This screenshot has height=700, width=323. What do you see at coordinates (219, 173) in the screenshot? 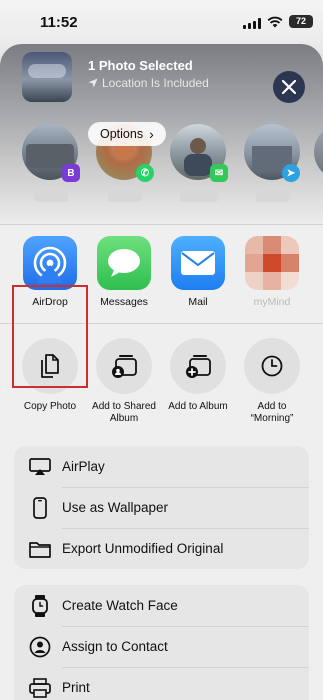
I see `messages-badge-icon: ✉` at bounding box center [219, 173].